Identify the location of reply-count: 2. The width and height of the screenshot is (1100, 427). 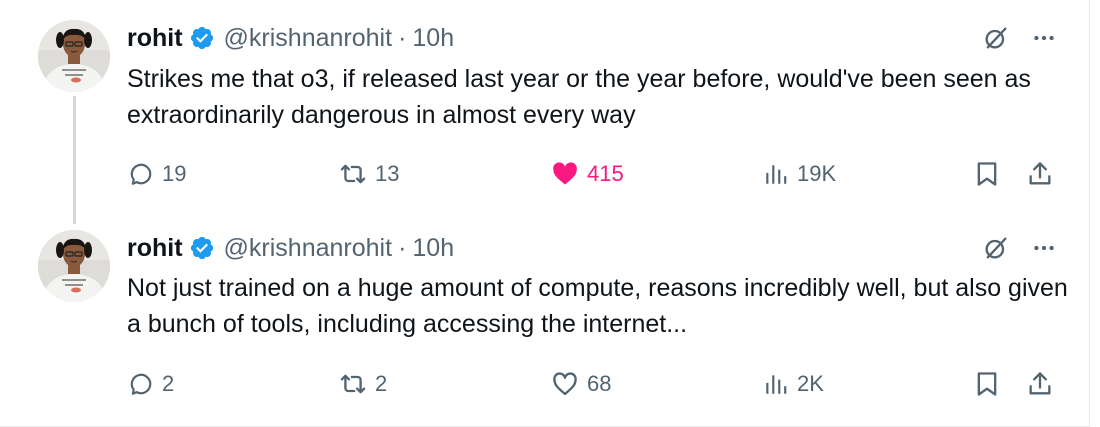
(168, 383).